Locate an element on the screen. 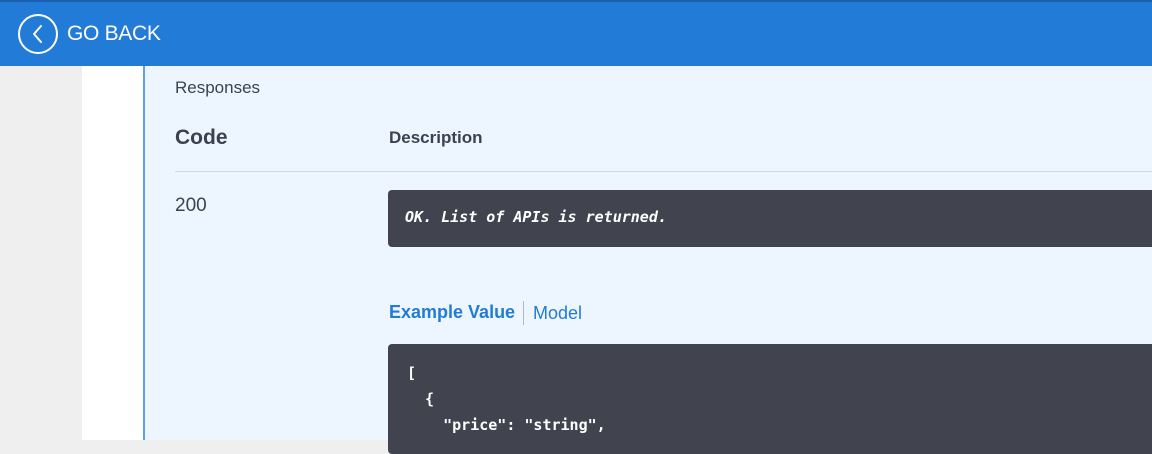 The width and height of the screenshot is (1152, 454). chevron-left-icon is located at coordinates (38, 34).